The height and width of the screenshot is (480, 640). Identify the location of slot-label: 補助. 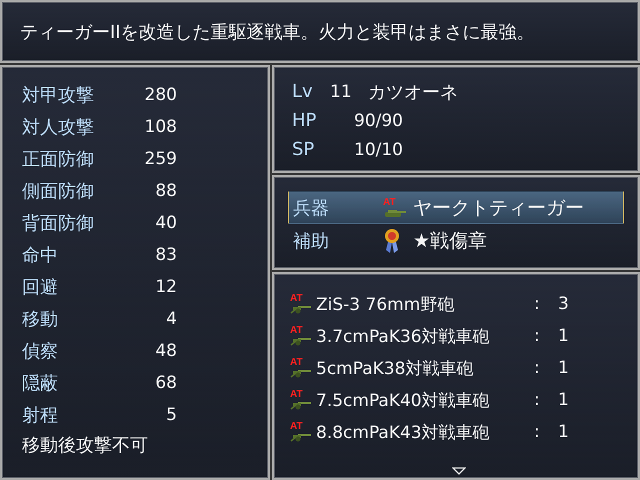
(311, 241).